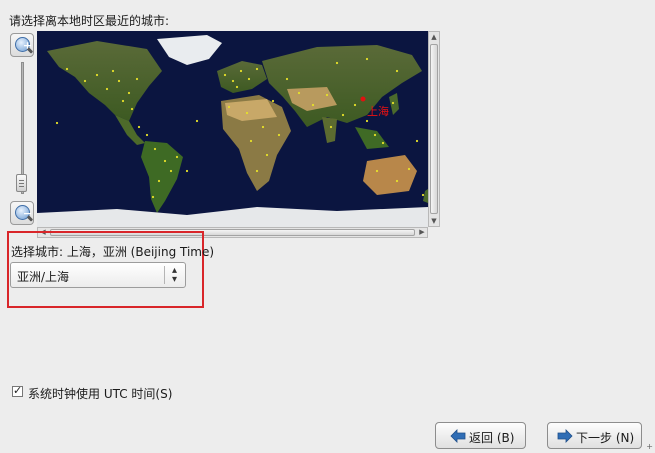  What do you see at coordinates (100, 393) in the screenshot?
I see `utc-checkbox-label: 系统时钟使用 UTC 时间(S)` at bounding box center [100, 393].